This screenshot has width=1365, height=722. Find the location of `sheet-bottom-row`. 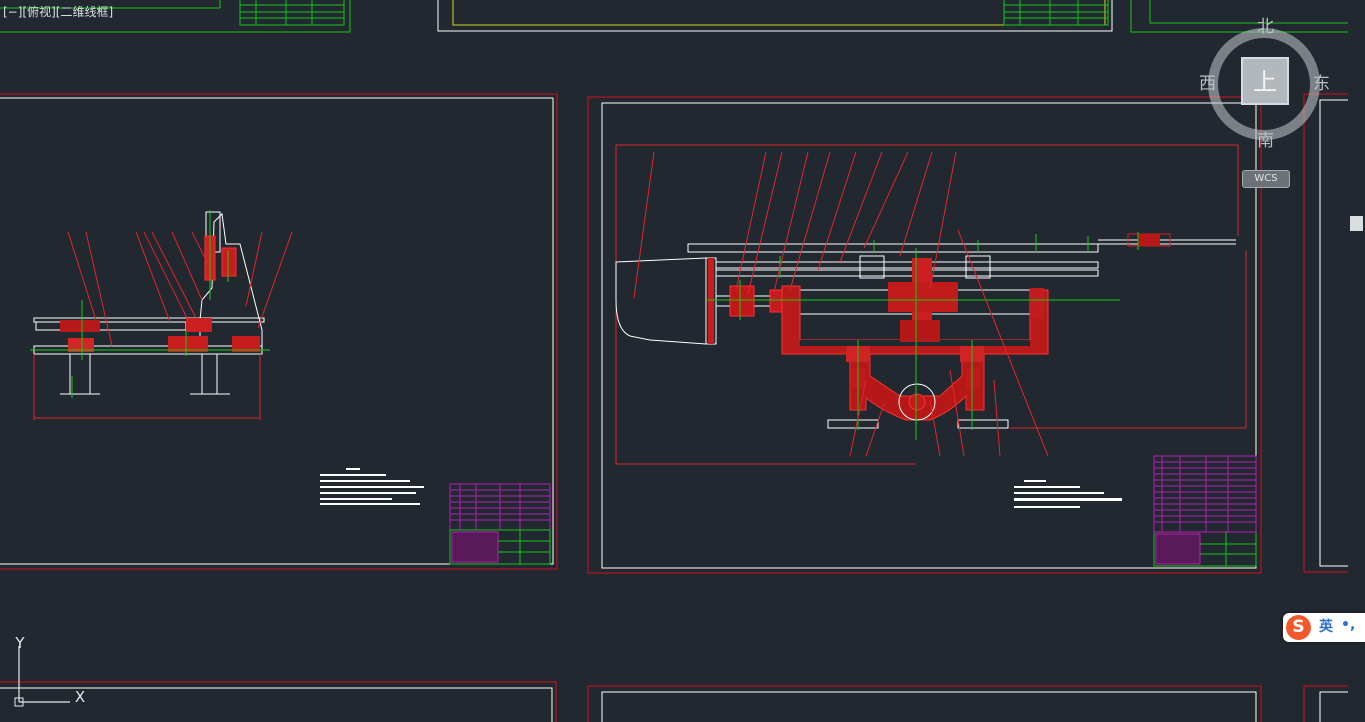

sheet-bottom-row is located at coordinates (682, 701).